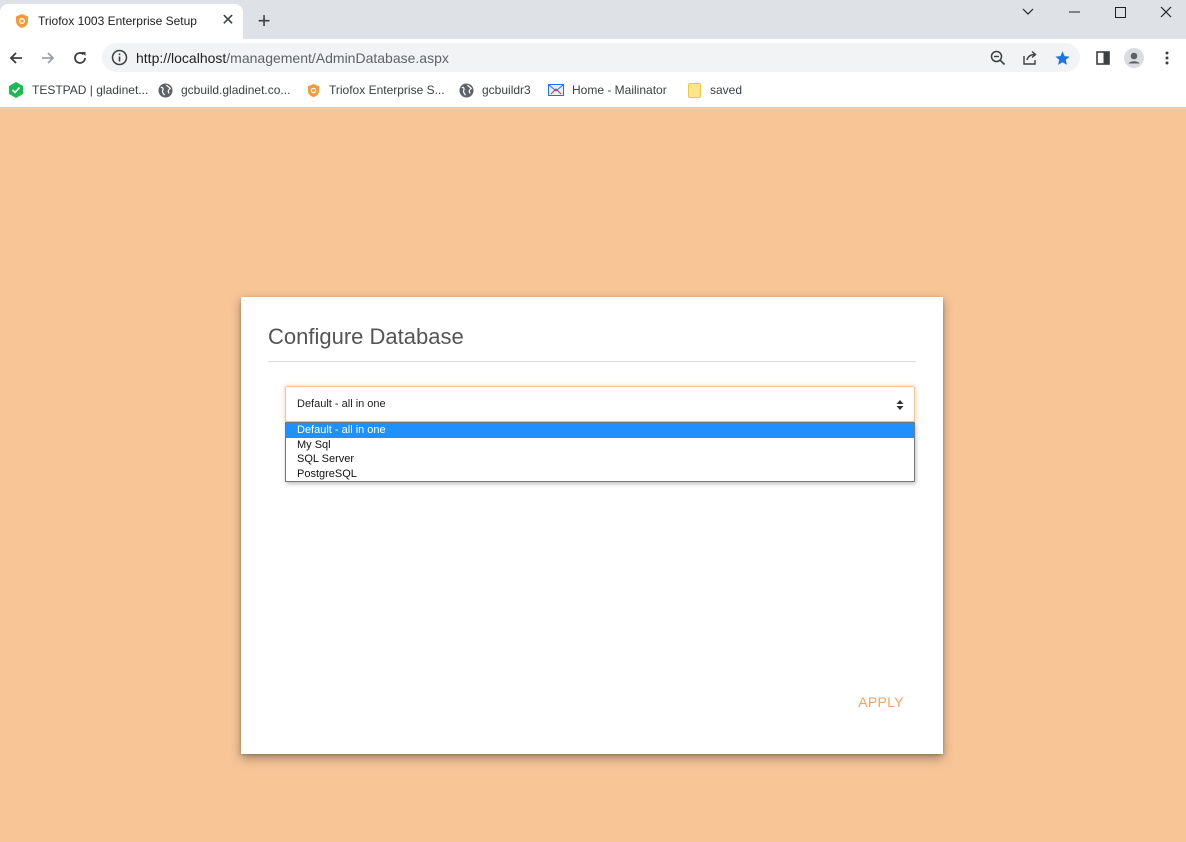 The image size is (1186, 842). I want to click on share-icon, so click(1030, 58).